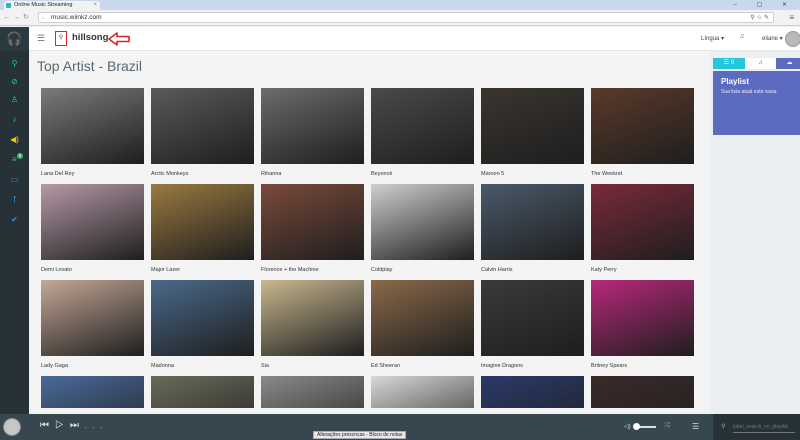 The image size is (800, 440). Describe the element at coordinates (14, 140) in the screenshot. I see `radio-nav-icon: ◀)` at that location.